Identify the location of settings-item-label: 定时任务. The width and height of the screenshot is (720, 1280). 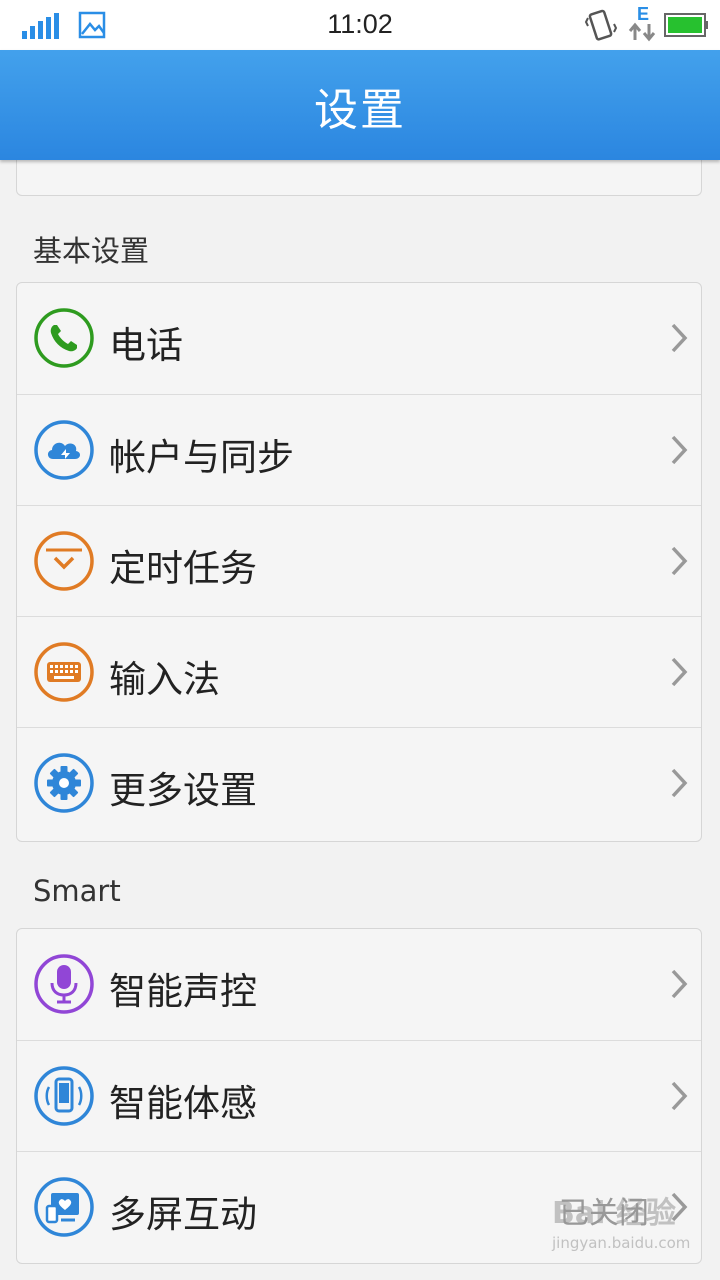
(183, 568).